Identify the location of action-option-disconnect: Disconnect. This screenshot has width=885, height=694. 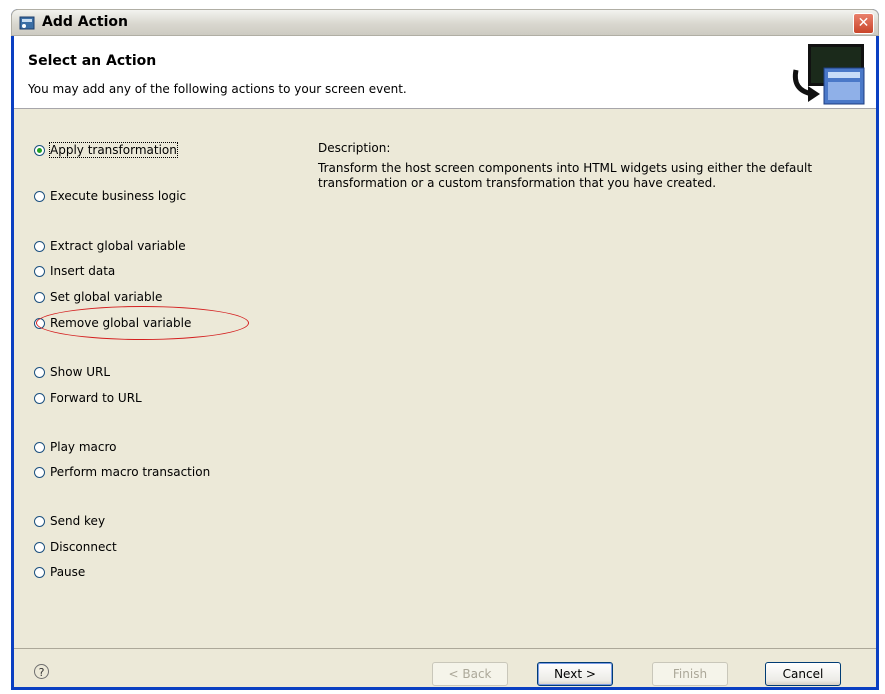
(75, 547).